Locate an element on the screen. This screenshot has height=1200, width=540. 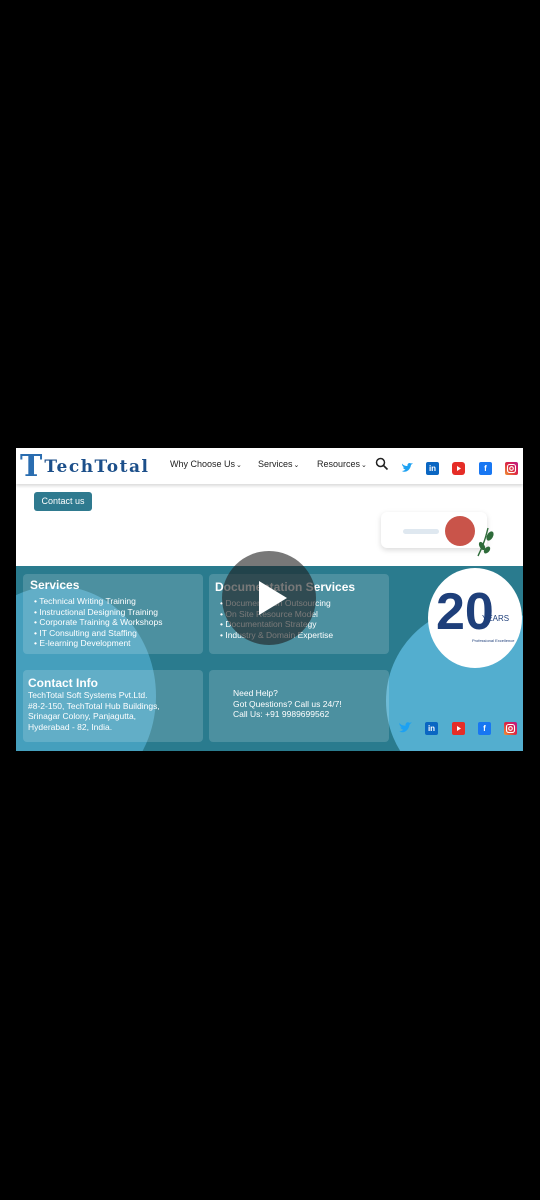
logo-letter: T is located at coordinates (31, 466).